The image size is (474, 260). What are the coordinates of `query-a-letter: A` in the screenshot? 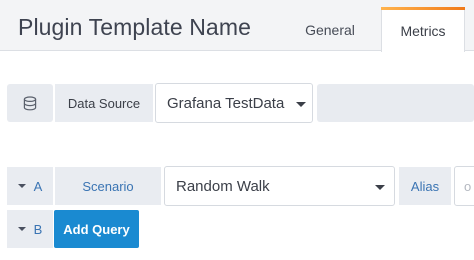 It's located at (38, 186).